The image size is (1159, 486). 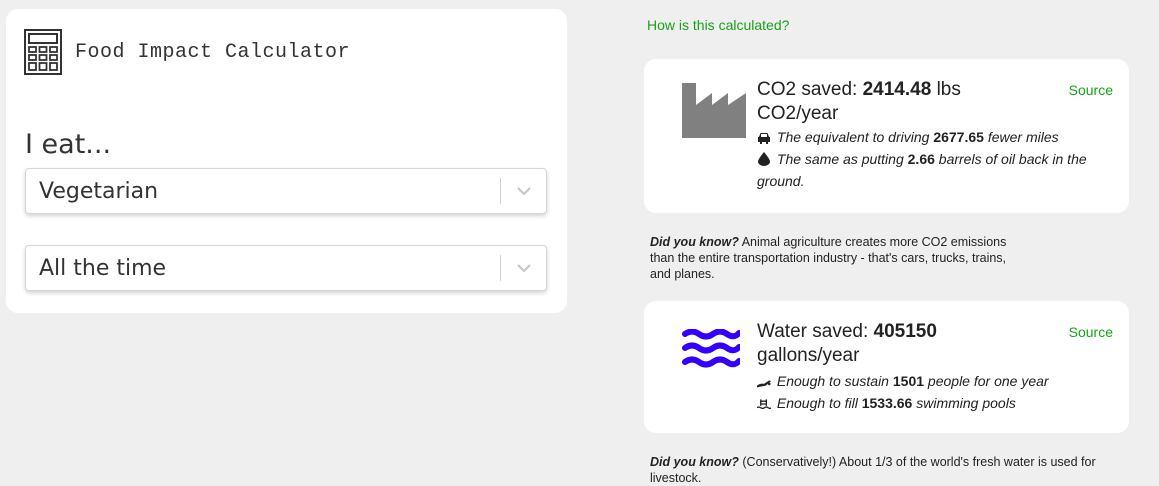 I want to click on water-fact-pools: Enough to fill 1533.66 swimming pools, so click(x=924, y=403).